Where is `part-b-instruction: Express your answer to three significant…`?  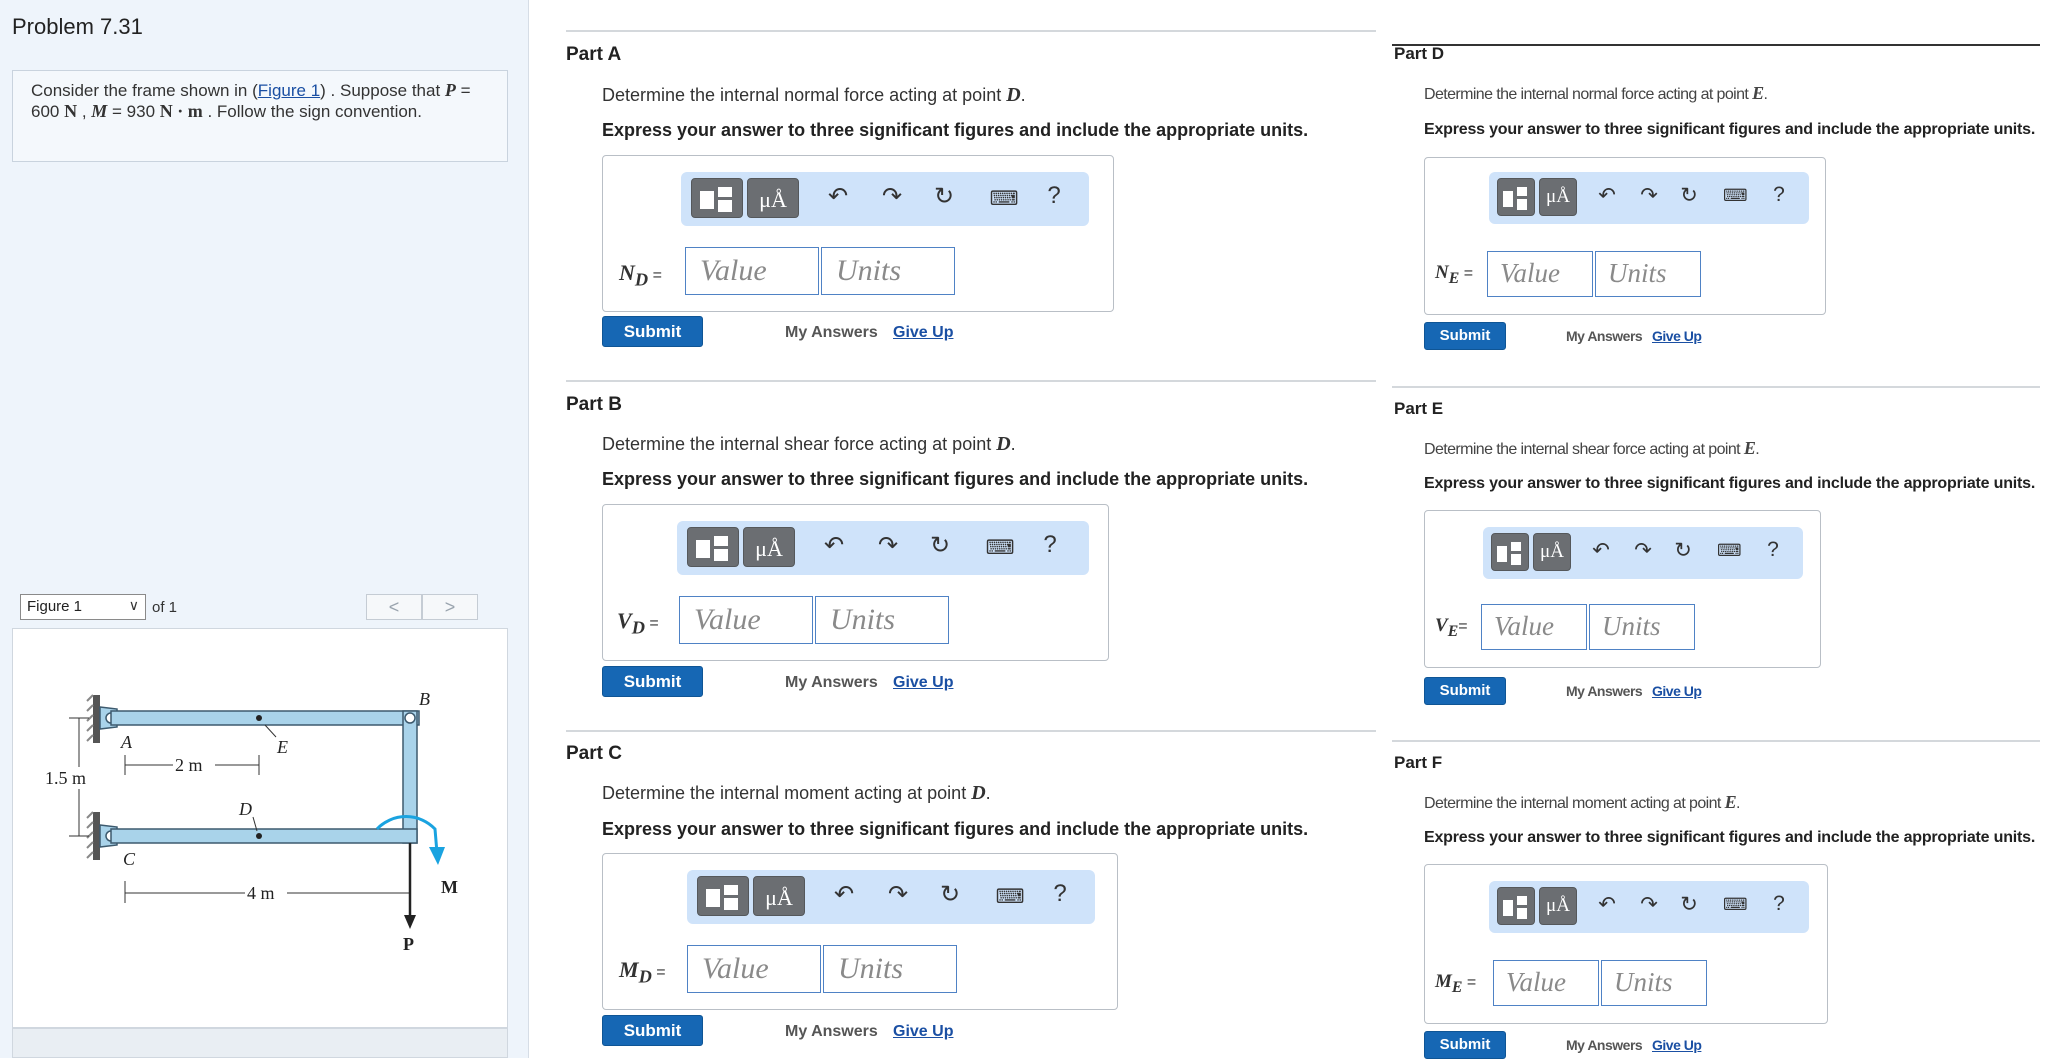 part-b-instruction: Express your answer to three significant… is located at coordinates (955, 479).